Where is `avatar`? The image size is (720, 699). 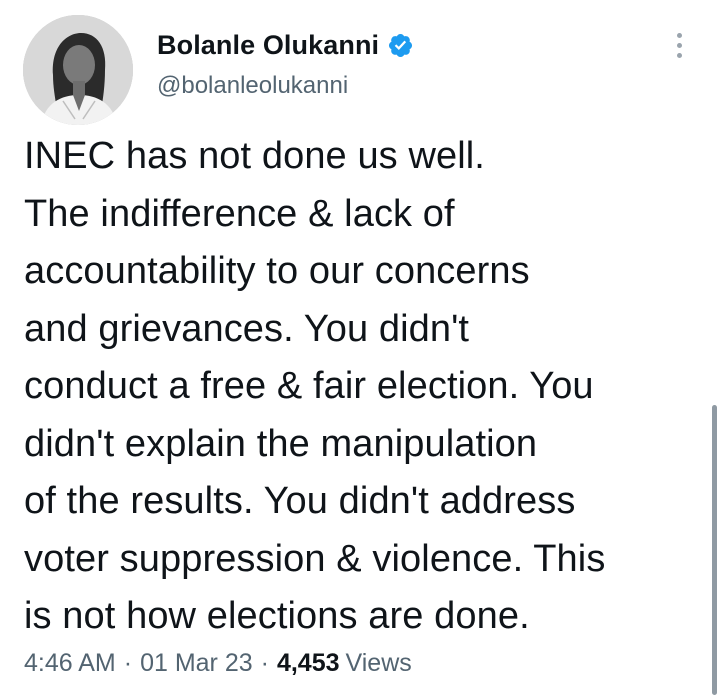 avatar is located at coordinates (78, 70).